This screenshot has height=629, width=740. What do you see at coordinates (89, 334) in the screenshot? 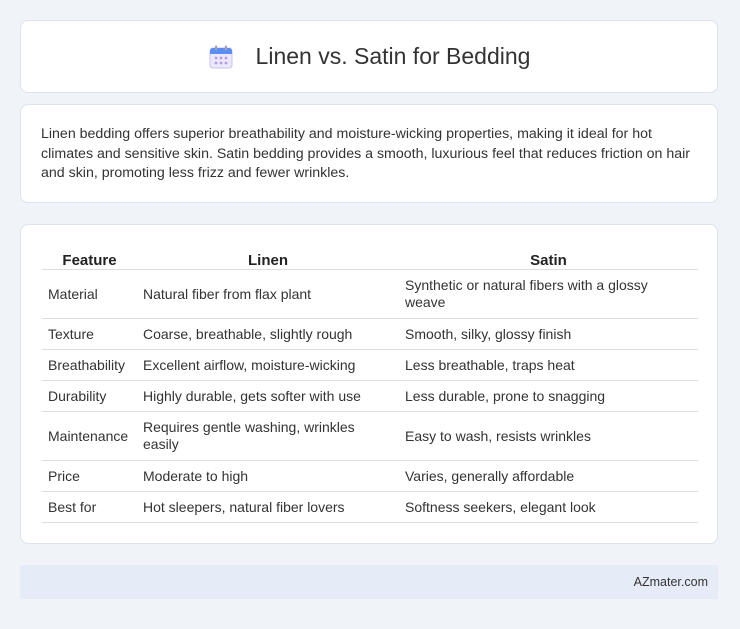
I see `feature-cell: Texture` at bounding box center [89, 334].